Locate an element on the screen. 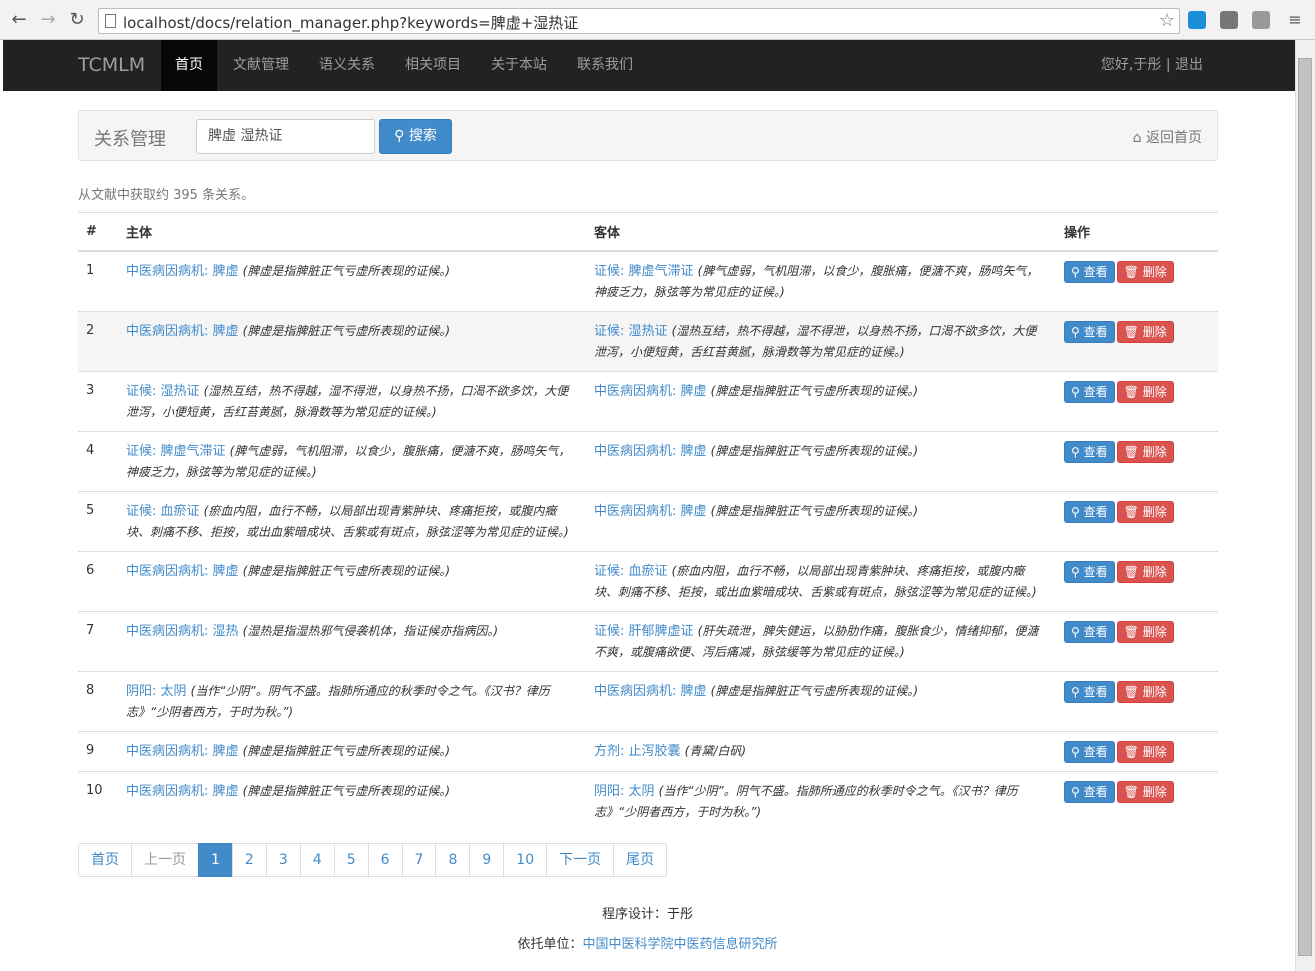 Image resolution: width=1315 pixels, height=971 pixels. footer-org-label: 依托单位： is located at coordinates (550, 944).